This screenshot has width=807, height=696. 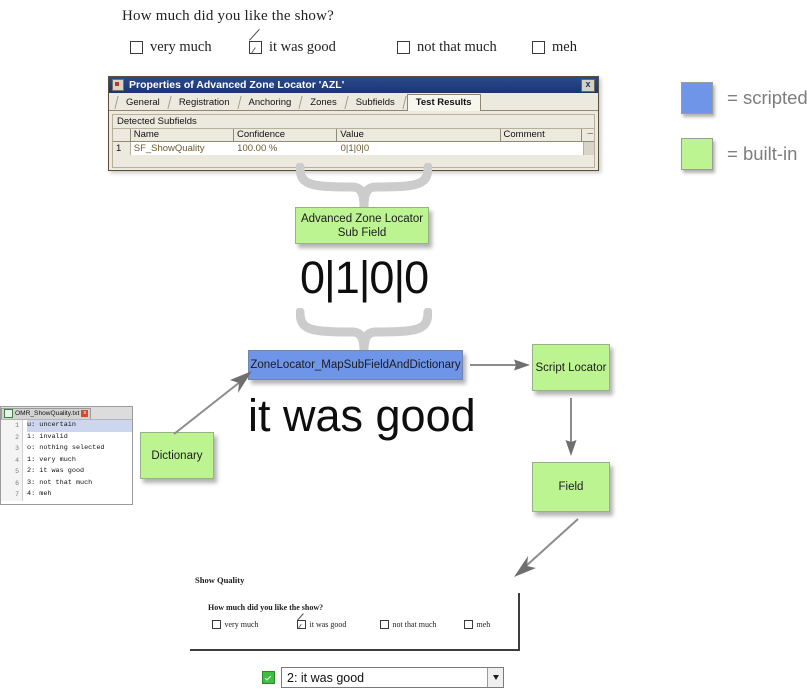 What do you see at coordinates (588, 148) in the screenshot?
I see `grid-scrollbar` at bounding box center [588, 148].